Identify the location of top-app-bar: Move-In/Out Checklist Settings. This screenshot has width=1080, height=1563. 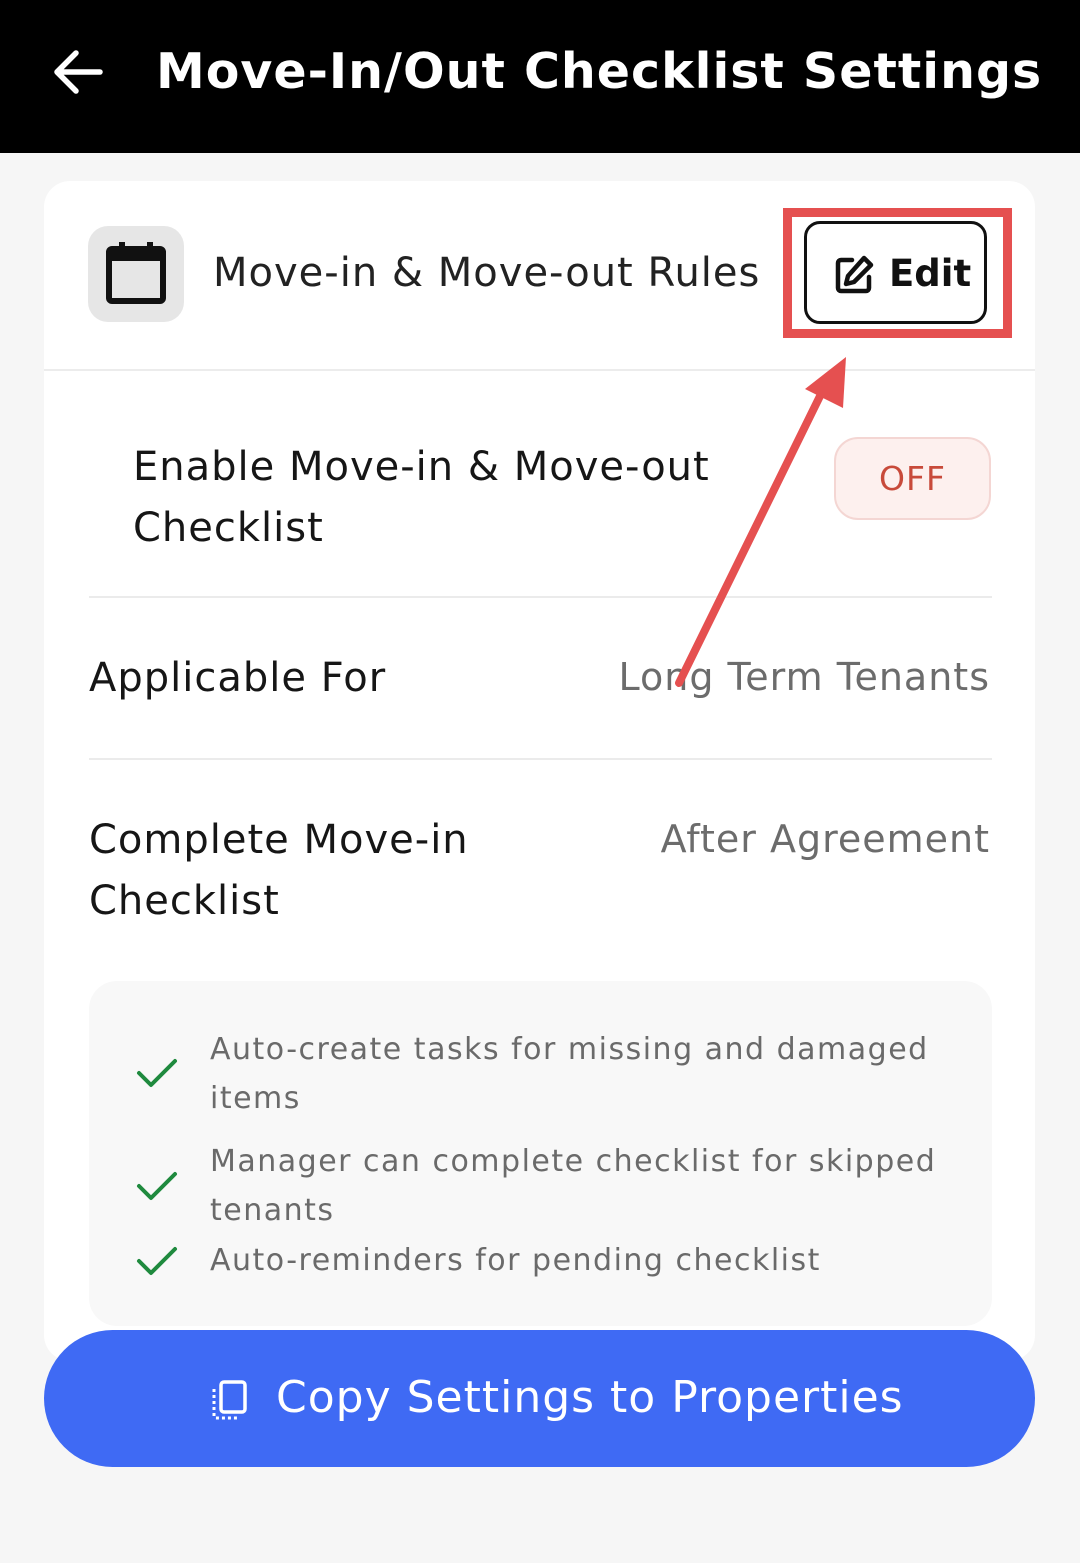
(540, 76).